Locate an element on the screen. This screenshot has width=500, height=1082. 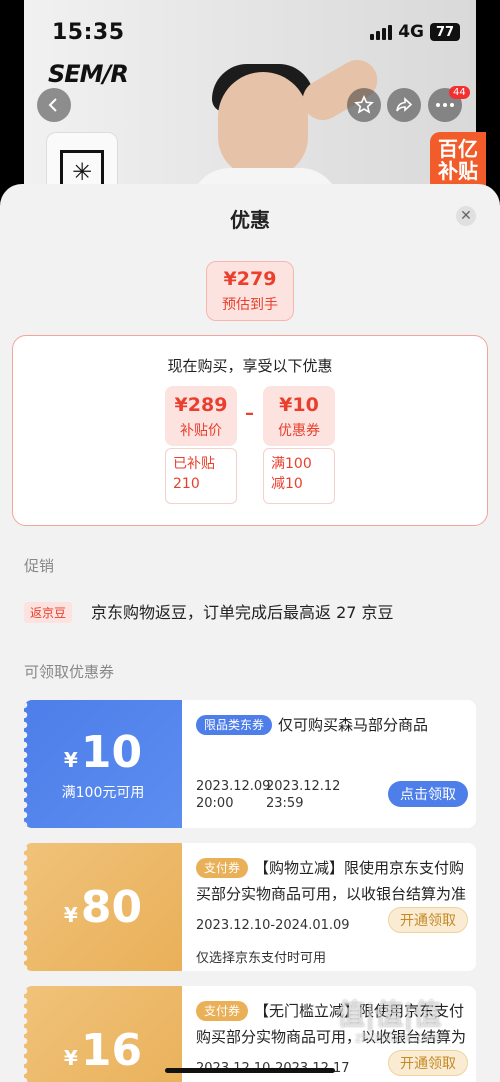
star-icon is located at coordinates (364, 104).